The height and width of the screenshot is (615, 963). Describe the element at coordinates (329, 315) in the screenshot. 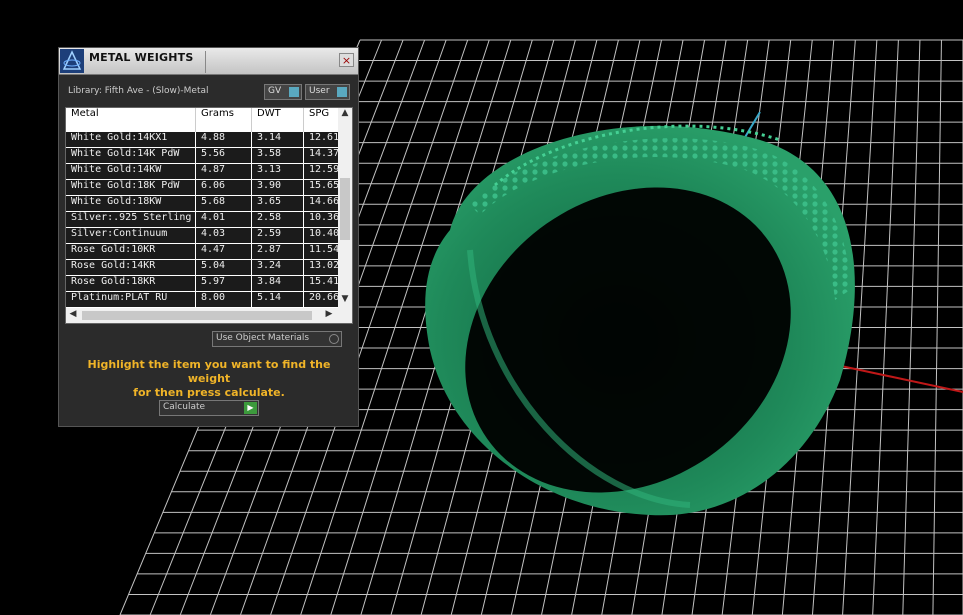

I see `scroll-right-icon: ▶` at that location.